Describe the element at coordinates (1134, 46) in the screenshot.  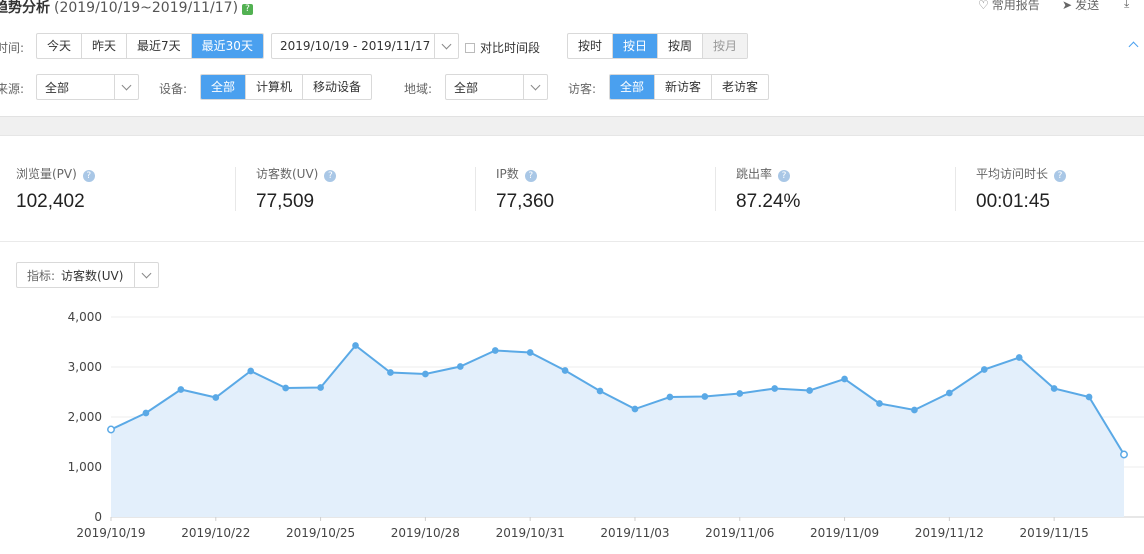
I see `collapse-icon` at that location.